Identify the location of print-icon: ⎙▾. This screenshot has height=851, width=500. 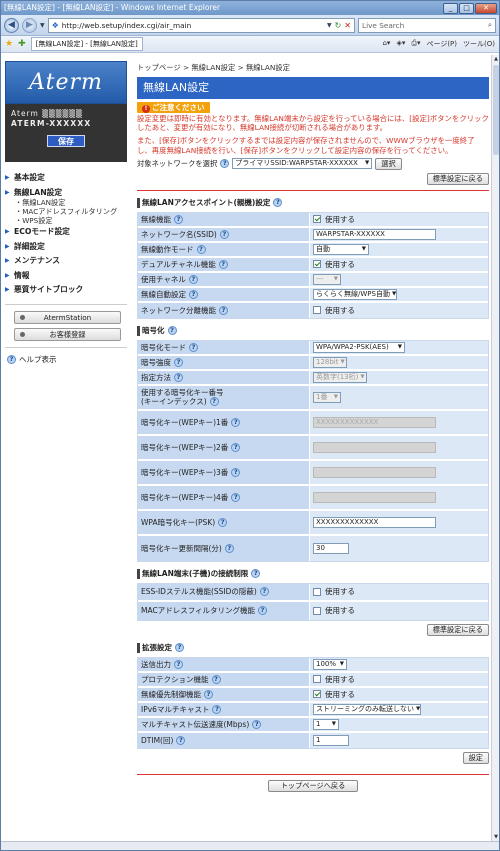
(415, 44).